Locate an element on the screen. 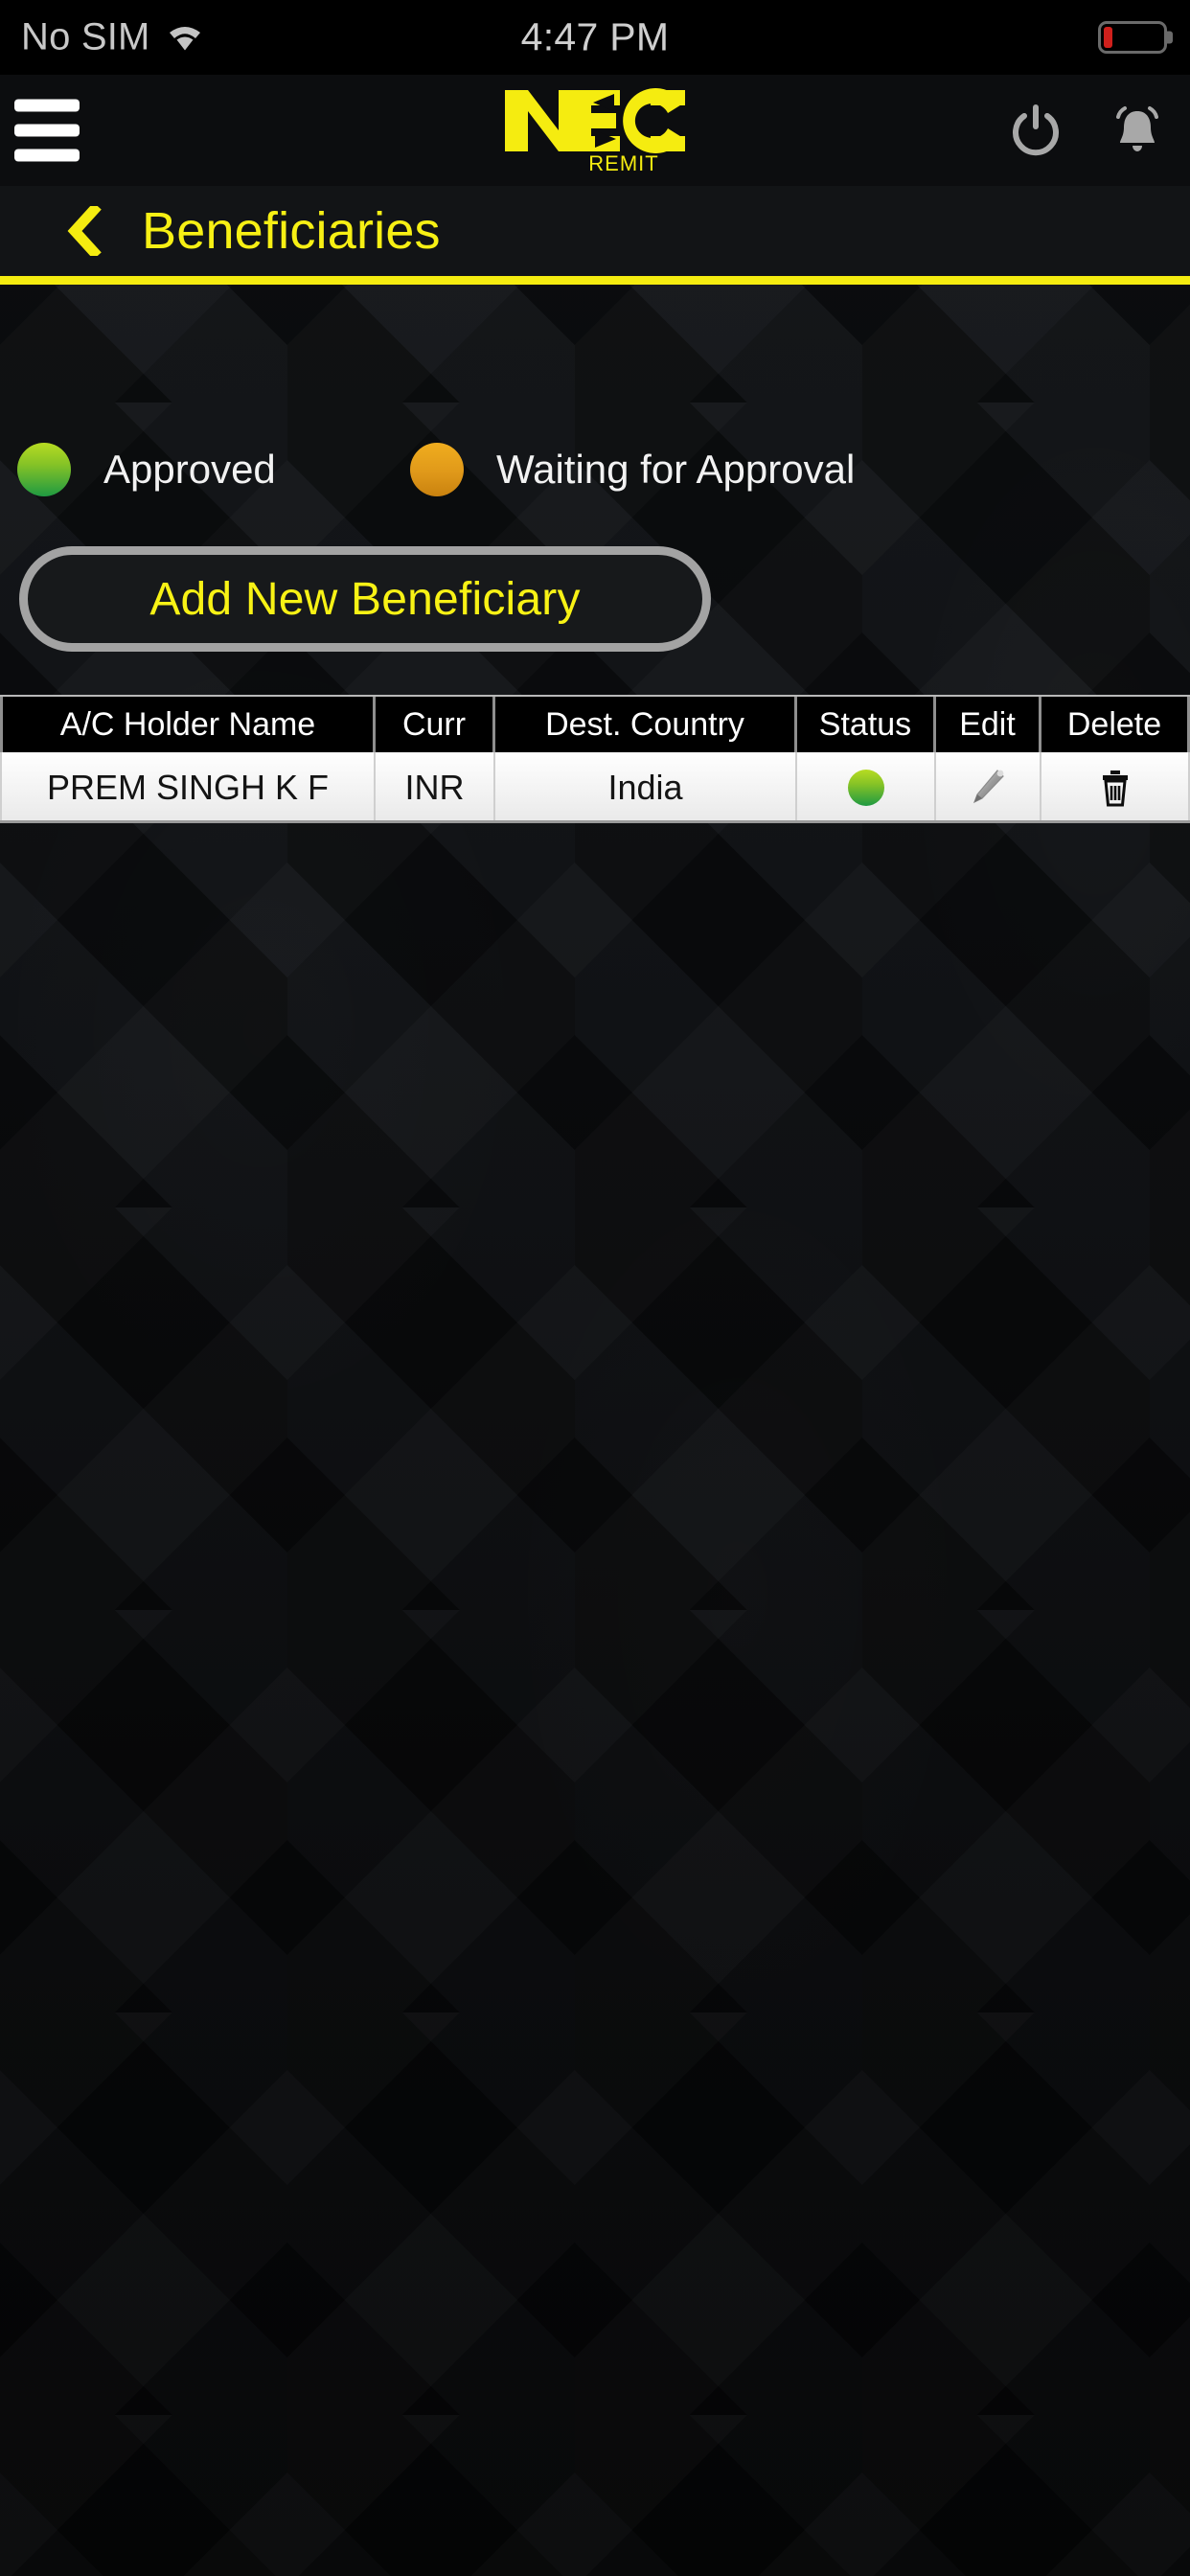  status-legend: Approved Waiting for Approval is located at coordinates (595, 477).